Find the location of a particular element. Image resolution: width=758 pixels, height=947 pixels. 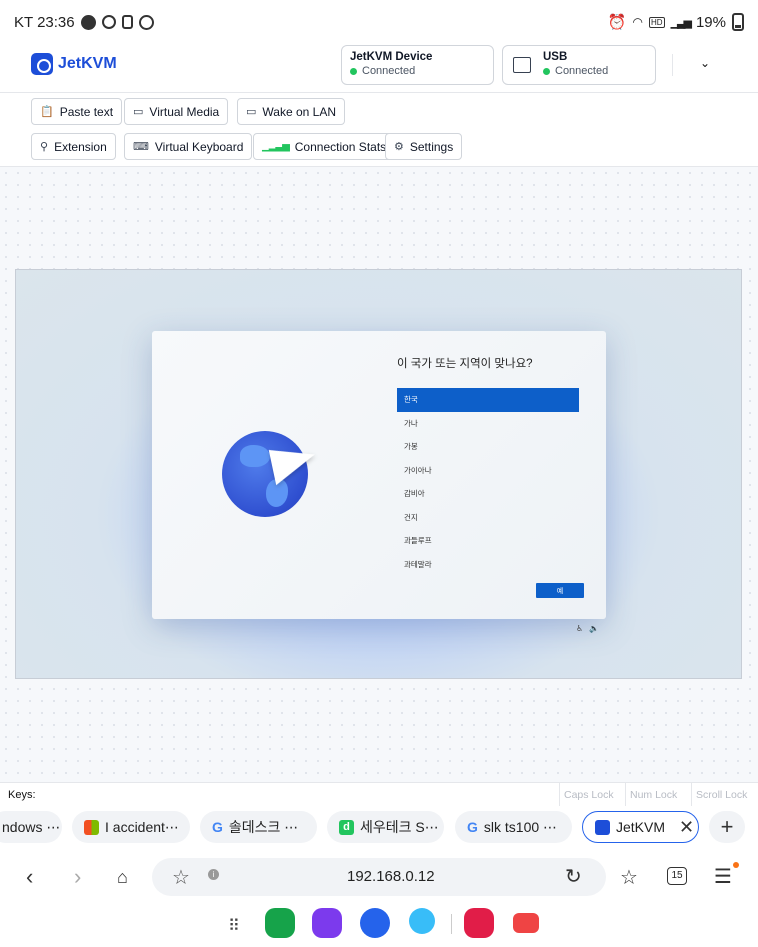

region-item: 과들루프 is located at coordinates (488, 541).